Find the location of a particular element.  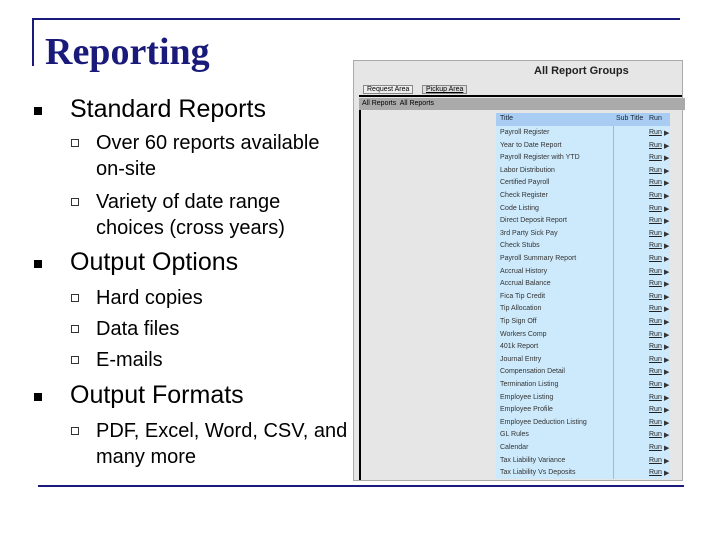

report-title: Payroll Summary Report is located at coordinates (538, 258).